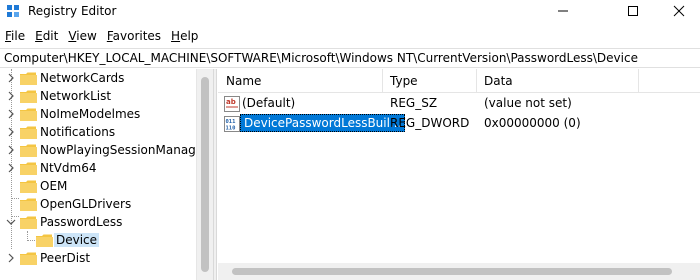 This screenshot has width=700, height=280. I want to click on tree-item-ntvdm64: NtVdm64, so click(98, 168).